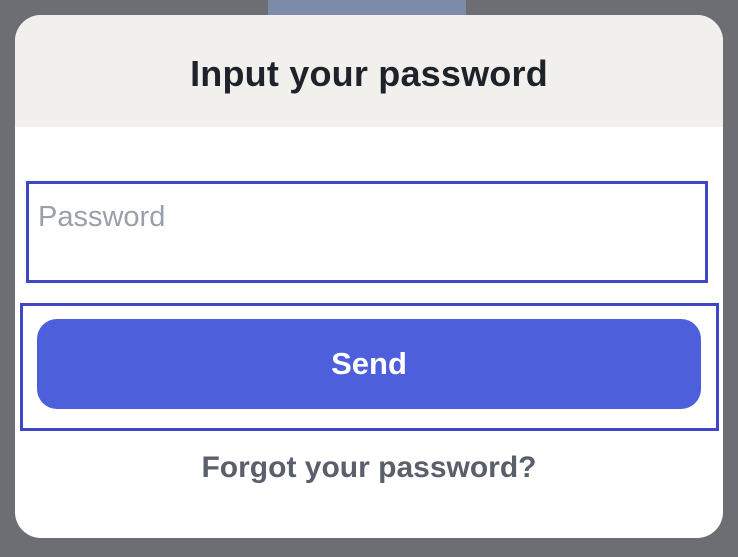 The width and height of the screenshot is (738, 557). I want to click on dialog-title: Input your password, so click(369, 73).